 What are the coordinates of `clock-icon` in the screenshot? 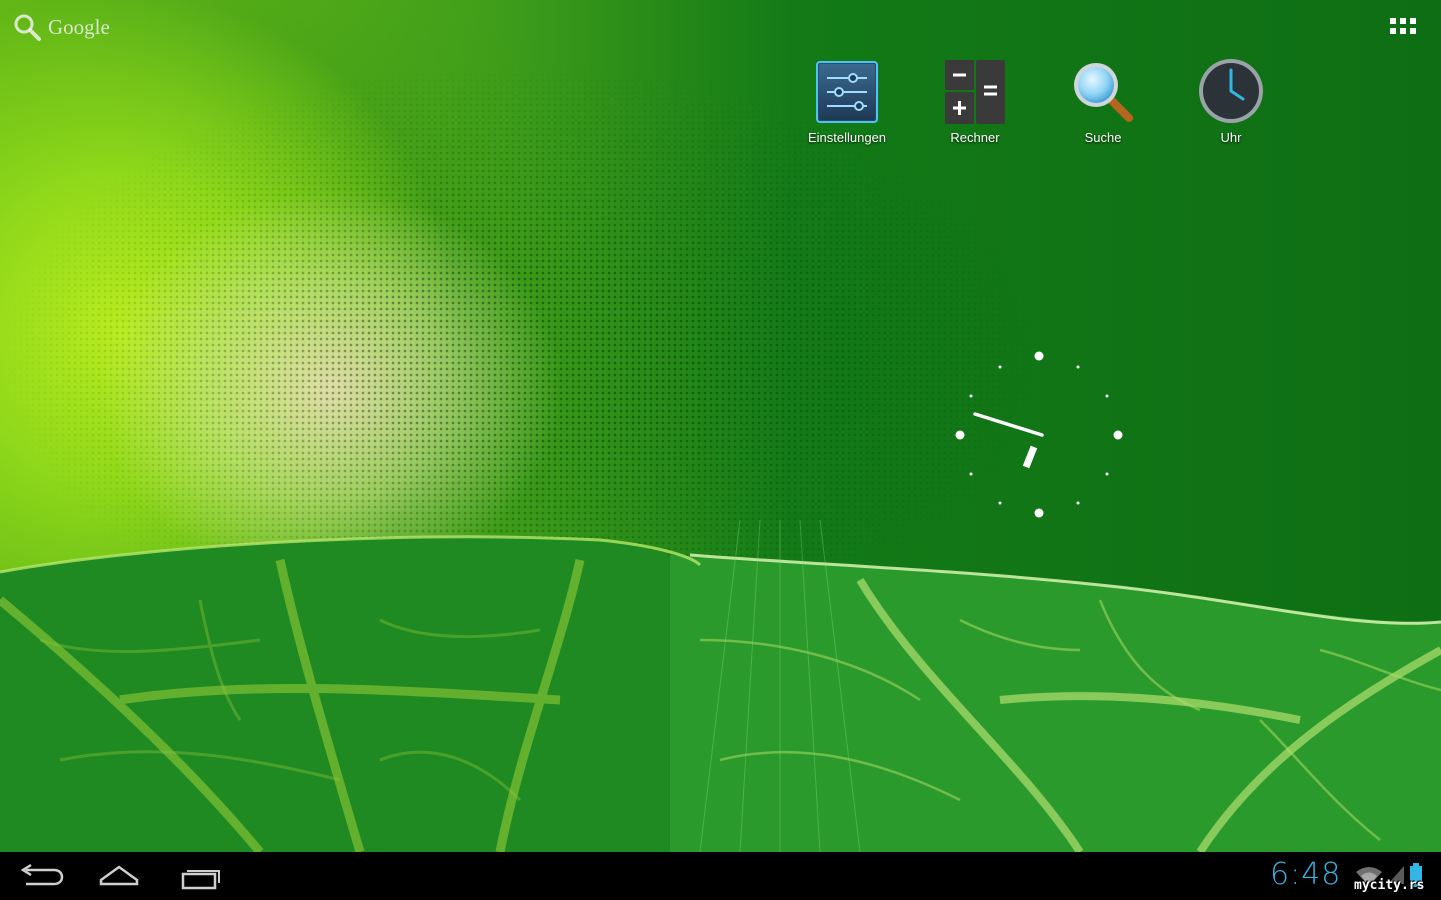 It's located at (1231, 92).